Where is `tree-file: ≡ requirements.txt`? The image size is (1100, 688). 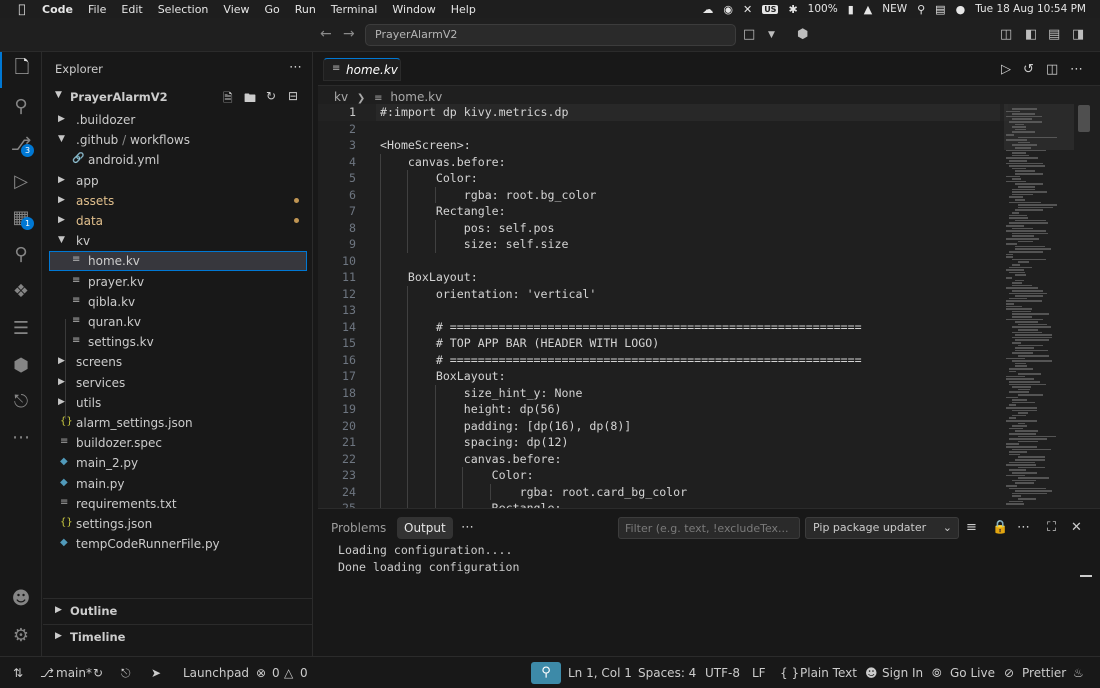
tree-file: ≡ requirements.txt is located at coordinates (178, 504).